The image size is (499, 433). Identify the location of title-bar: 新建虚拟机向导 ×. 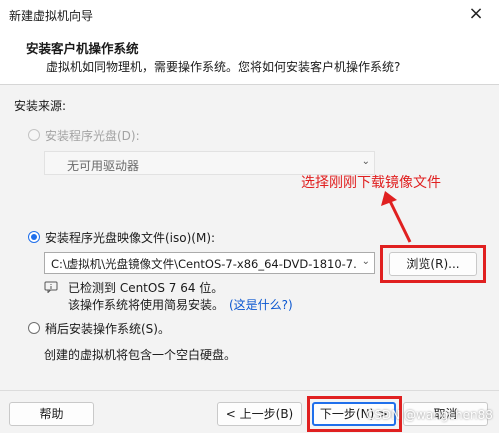
(249, 14).